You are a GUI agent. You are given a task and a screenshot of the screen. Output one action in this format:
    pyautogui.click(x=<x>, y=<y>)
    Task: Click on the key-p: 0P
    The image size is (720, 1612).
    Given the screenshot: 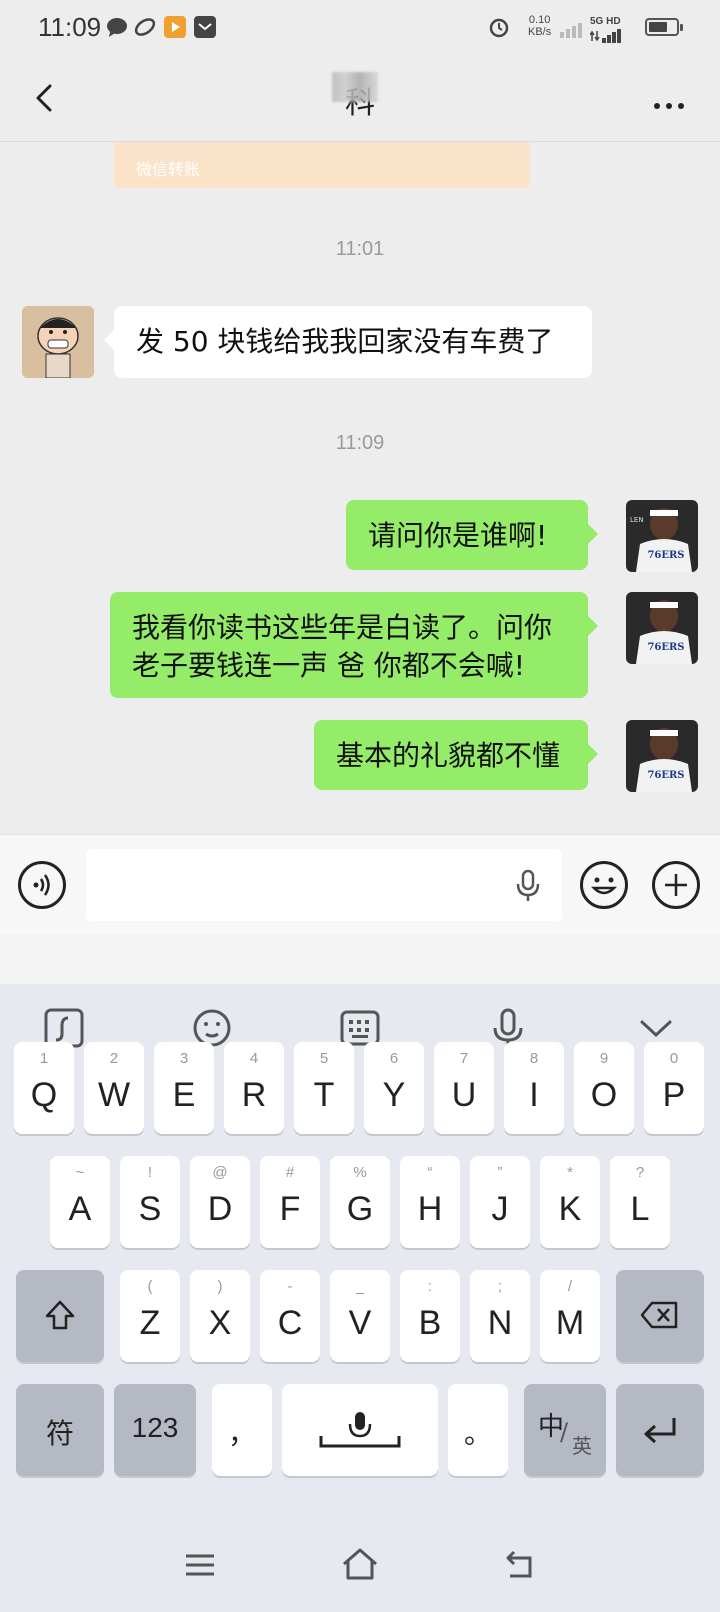 What is the action you would take?
    pyautogui.click(x=674, y=1088)
    